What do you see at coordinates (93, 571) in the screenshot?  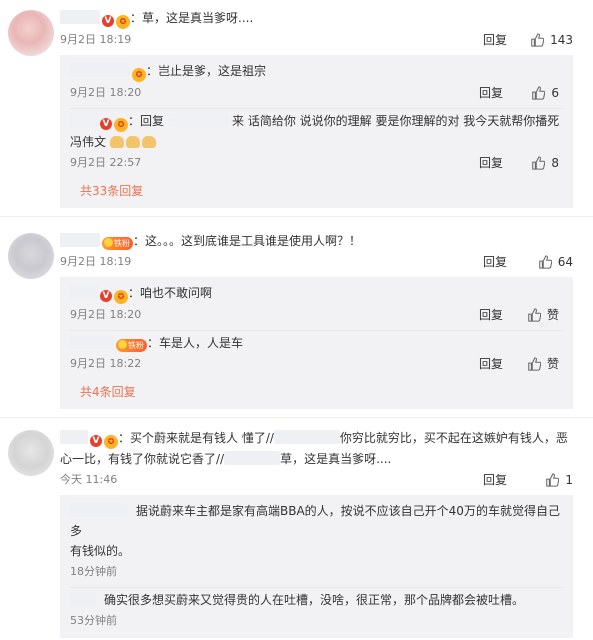 I see `timestamp: 18分钟前` at bounding box center [93, 571].